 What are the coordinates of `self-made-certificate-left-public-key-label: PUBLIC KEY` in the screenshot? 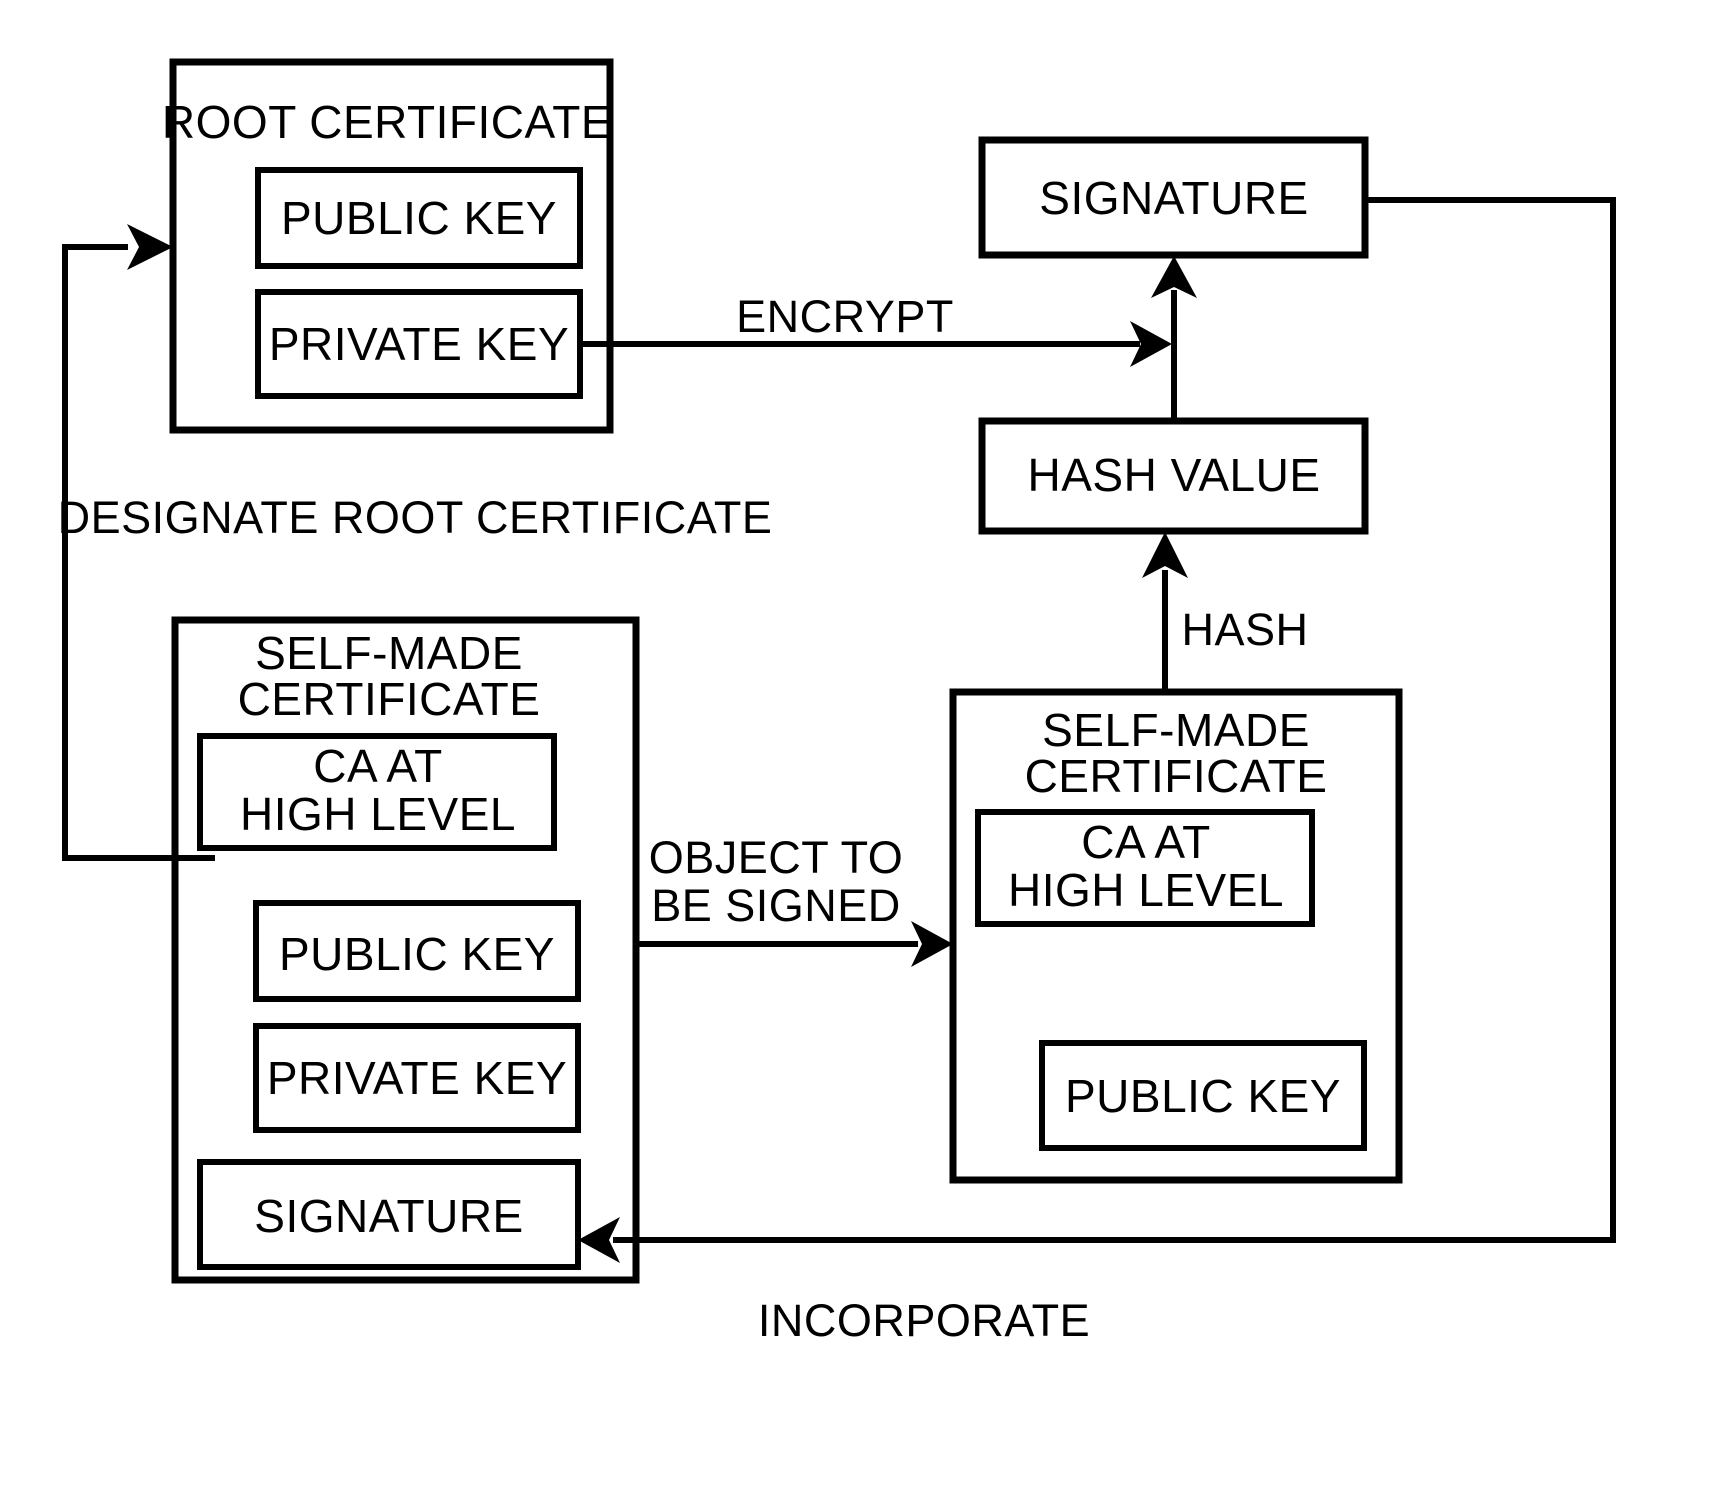 It's located at (417, 954).